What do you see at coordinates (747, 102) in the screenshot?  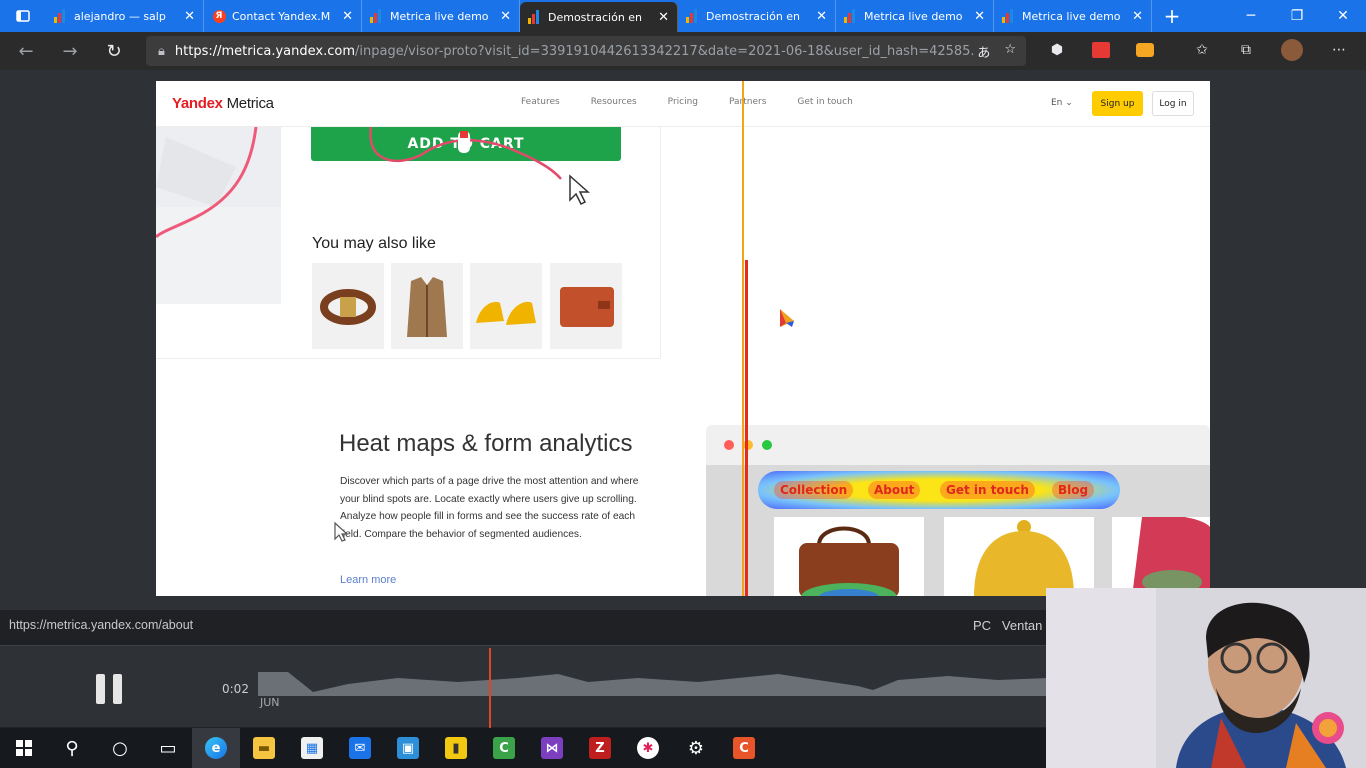 I see `nav-partners: Partners` at bounding box center [747, 102].